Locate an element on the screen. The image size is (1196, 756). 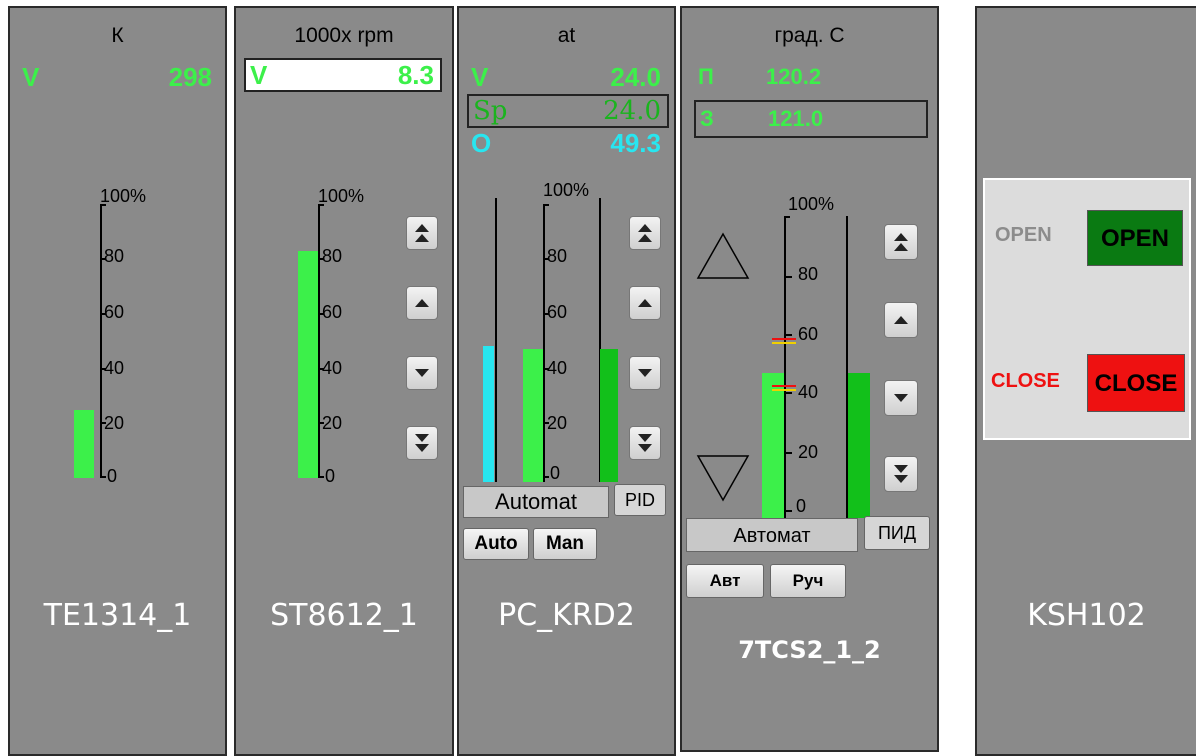
pid-button: PID is located at coordinates (640, 500).